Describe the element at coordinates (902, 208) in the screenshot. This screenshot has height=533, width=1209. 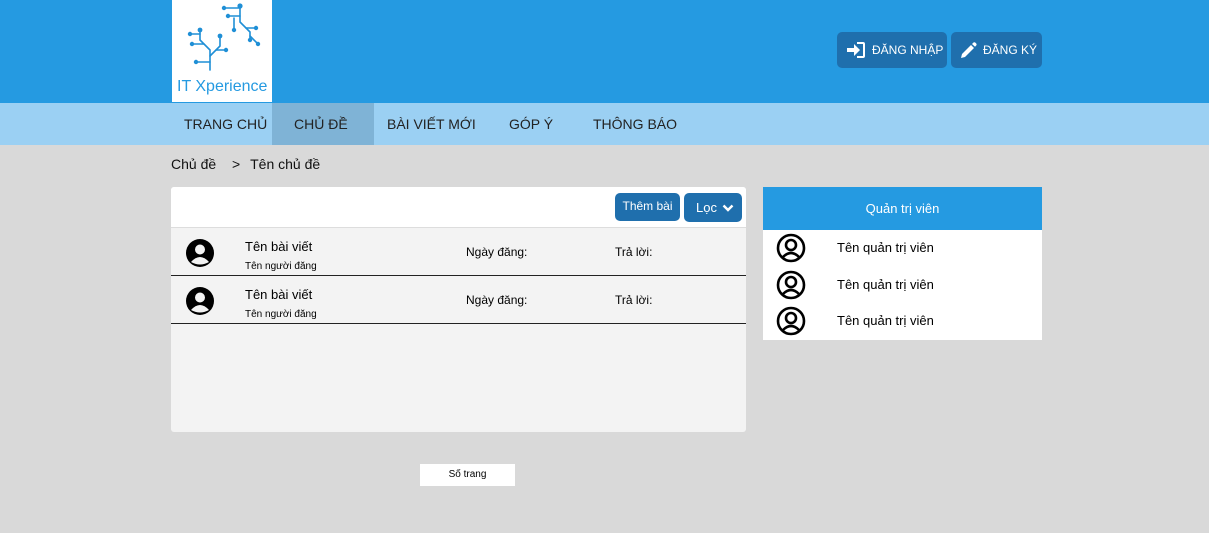
I see `admin-panel-title: Quản trị viên` at that location.